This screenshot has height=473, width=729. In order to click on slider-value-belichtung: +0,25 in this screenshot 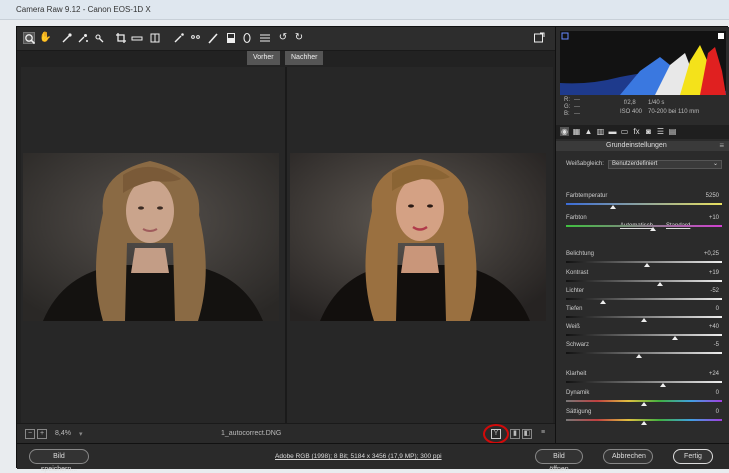, I will do `click(711, 254)`.